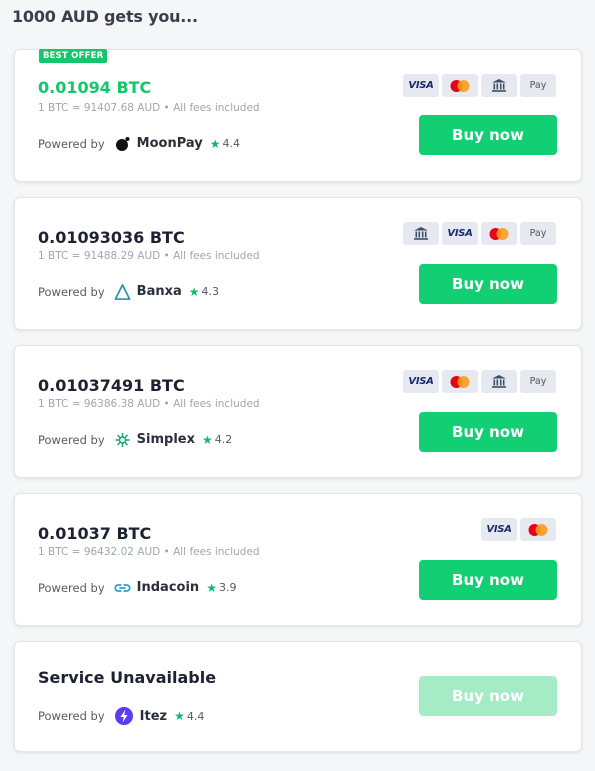 Image resolution: width=595 pixels, height=771 pixels. Describe the element at coordinates (149, 552) in the screenshot. I see `offer-rate: 1 BTC = 96432.02 AUD • All fees included` at that location.